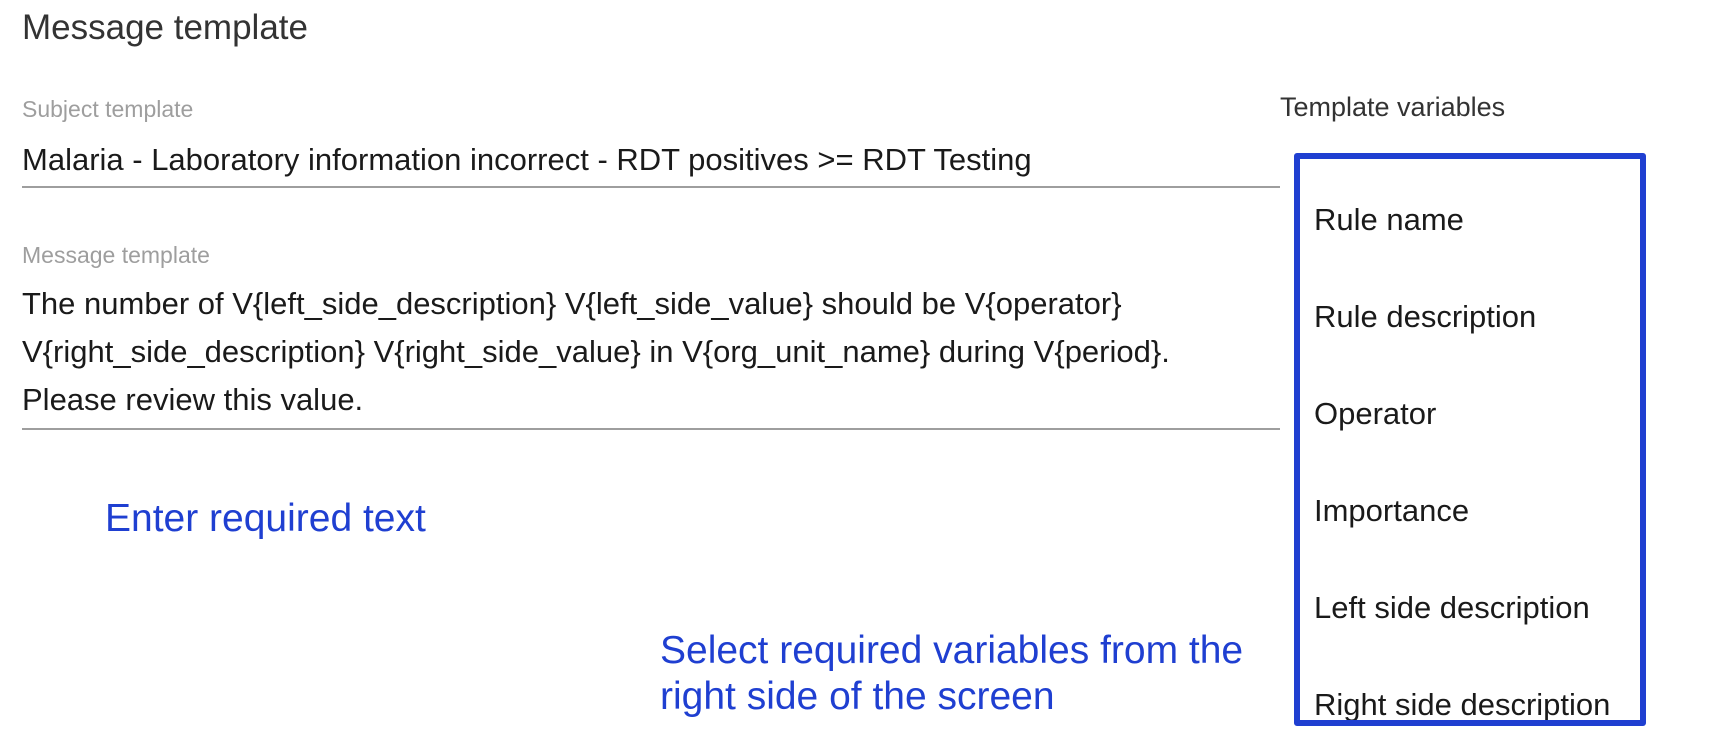 The width and height of the screenshot is (1722, 742). Describe the element at coordinates (108, 109) in the screenshot. I see `subject-template-label: Subject template` at that location.